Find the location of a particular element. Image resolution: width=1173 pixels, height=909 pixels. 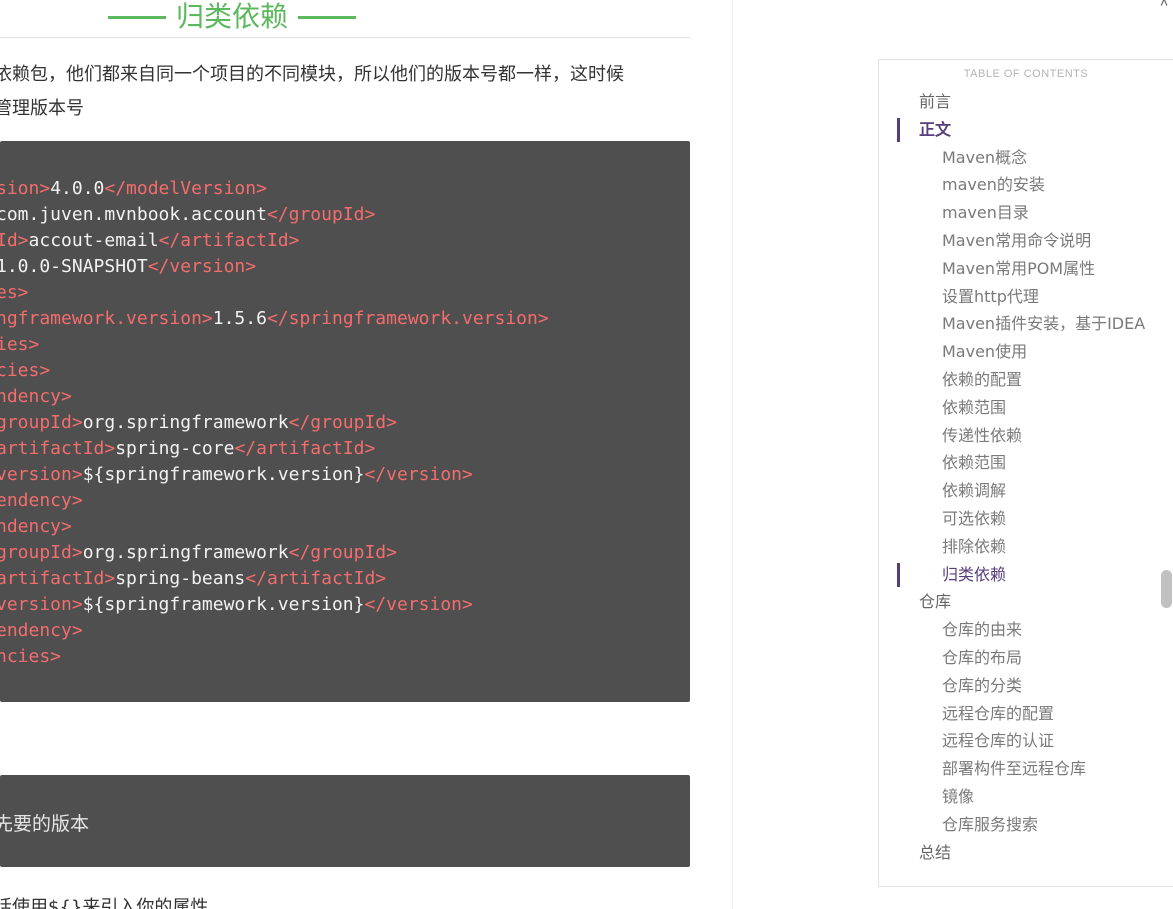

toc-item-label: 仓库服务搜索 is located at coordinates (990, 824).